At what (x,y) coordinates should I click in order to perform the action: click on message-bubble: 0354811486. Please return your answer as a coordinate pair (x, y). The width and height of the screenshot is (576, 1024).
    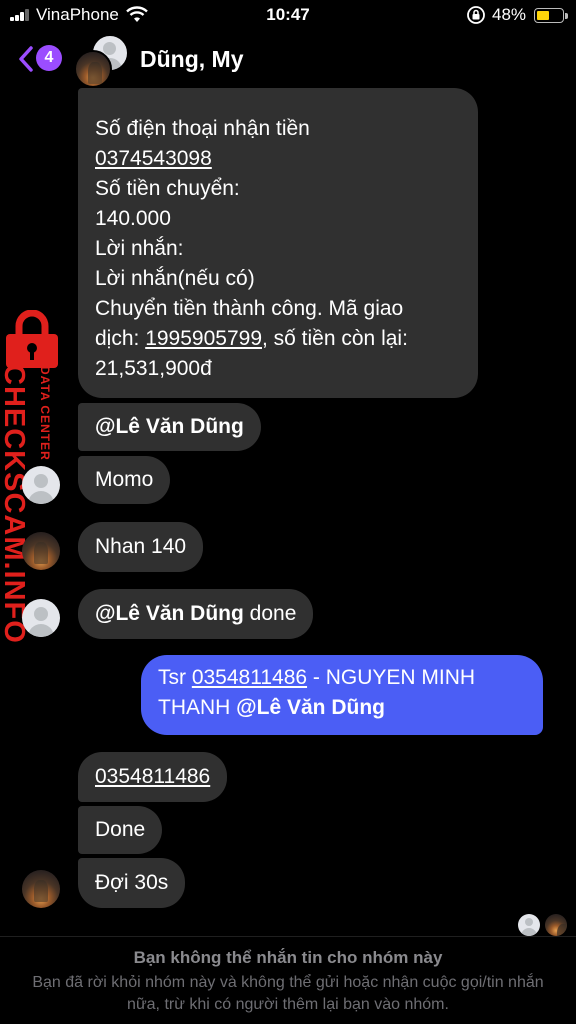
    Looking at the image, I should click on (153, 777).